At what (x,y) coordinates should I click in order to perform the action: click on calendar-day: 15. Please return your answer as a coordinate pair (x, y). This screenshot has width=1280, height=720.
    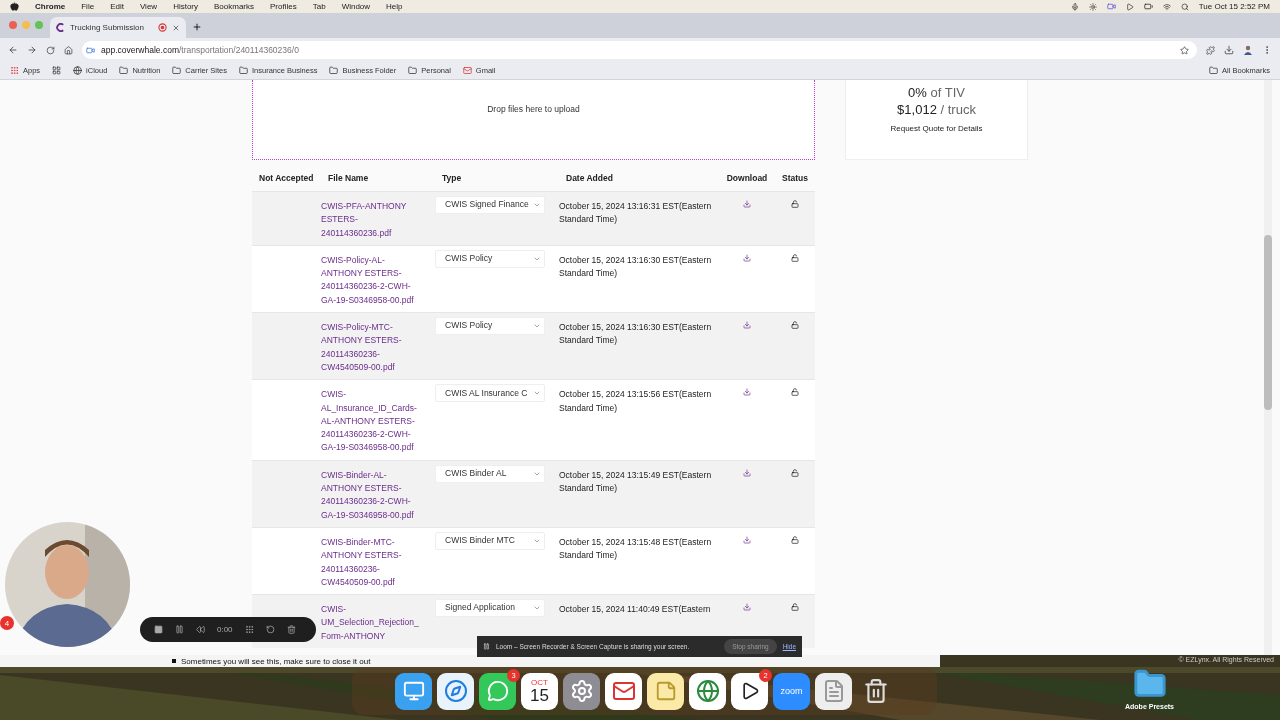
    Looking at the image, I should click on (539, 695).